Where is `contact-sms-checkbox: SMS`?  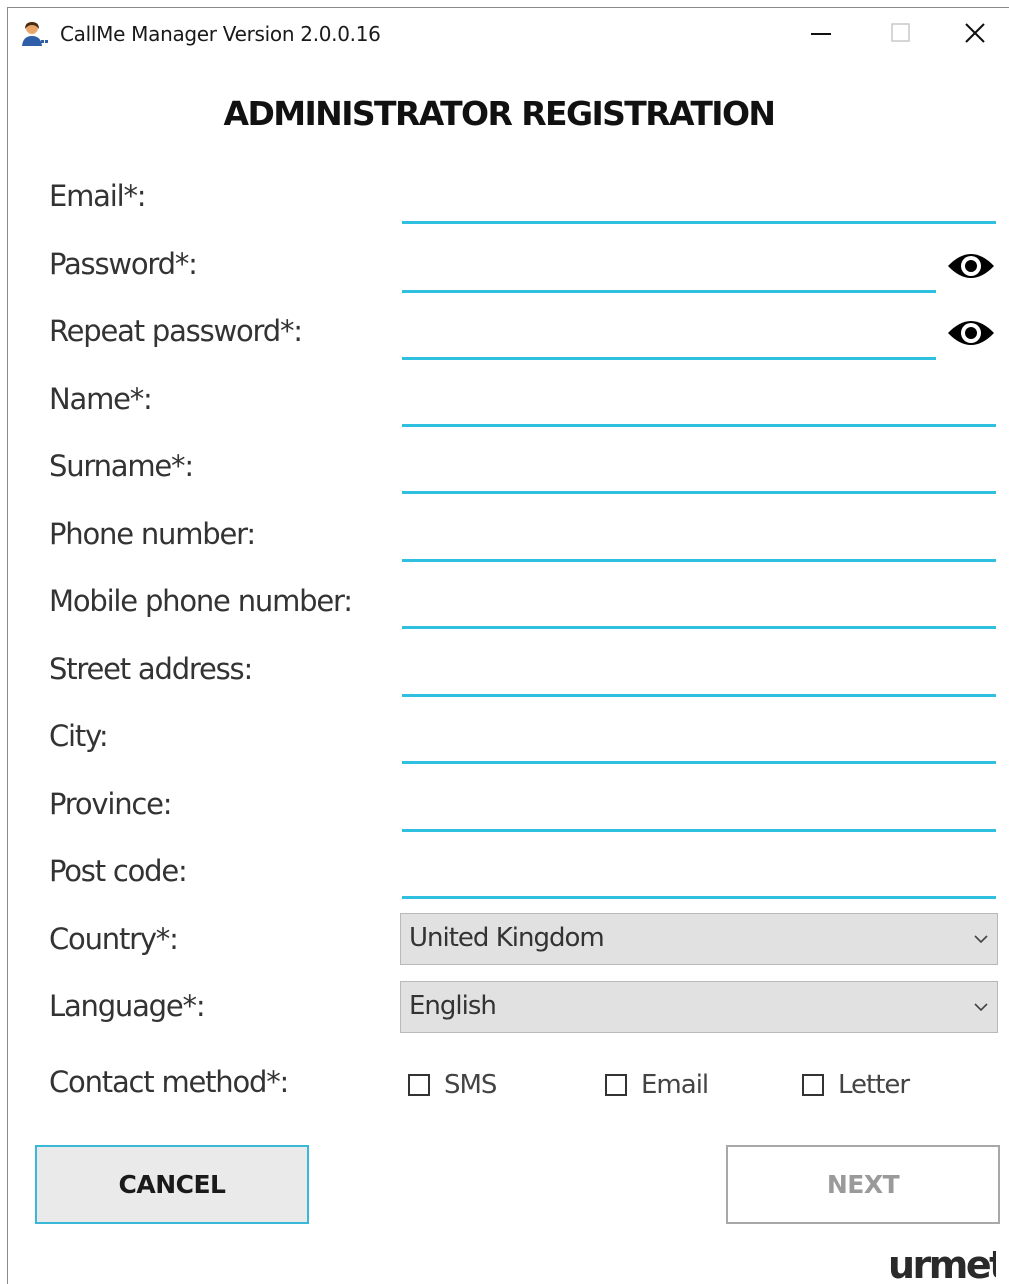
contact-sms-checkbox: SMS is located at coordinates (452, 1085).